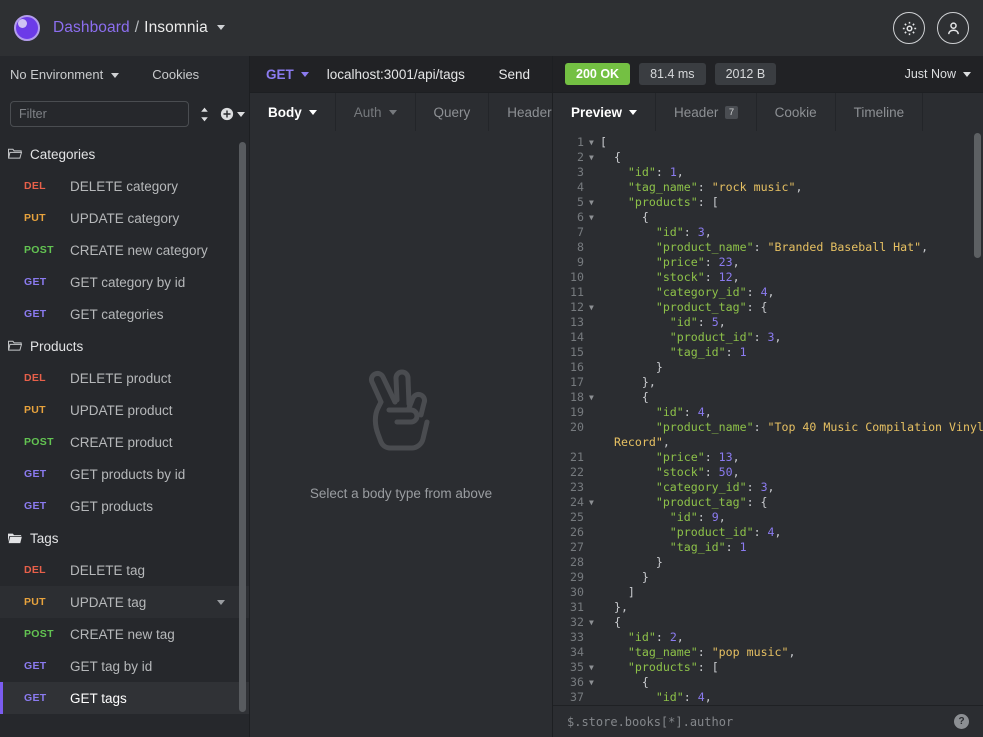  I want to click on add-request-button, so click(232, 114).